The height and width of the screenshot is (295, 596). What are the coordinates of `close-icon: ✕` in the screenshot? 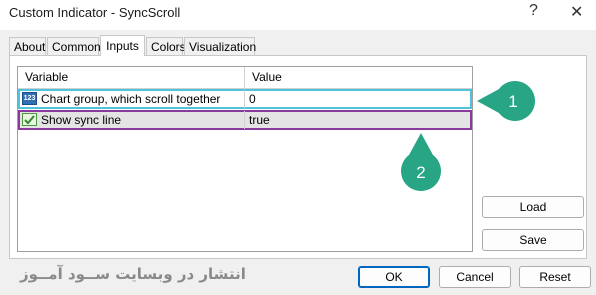 It's located at (576, 12).